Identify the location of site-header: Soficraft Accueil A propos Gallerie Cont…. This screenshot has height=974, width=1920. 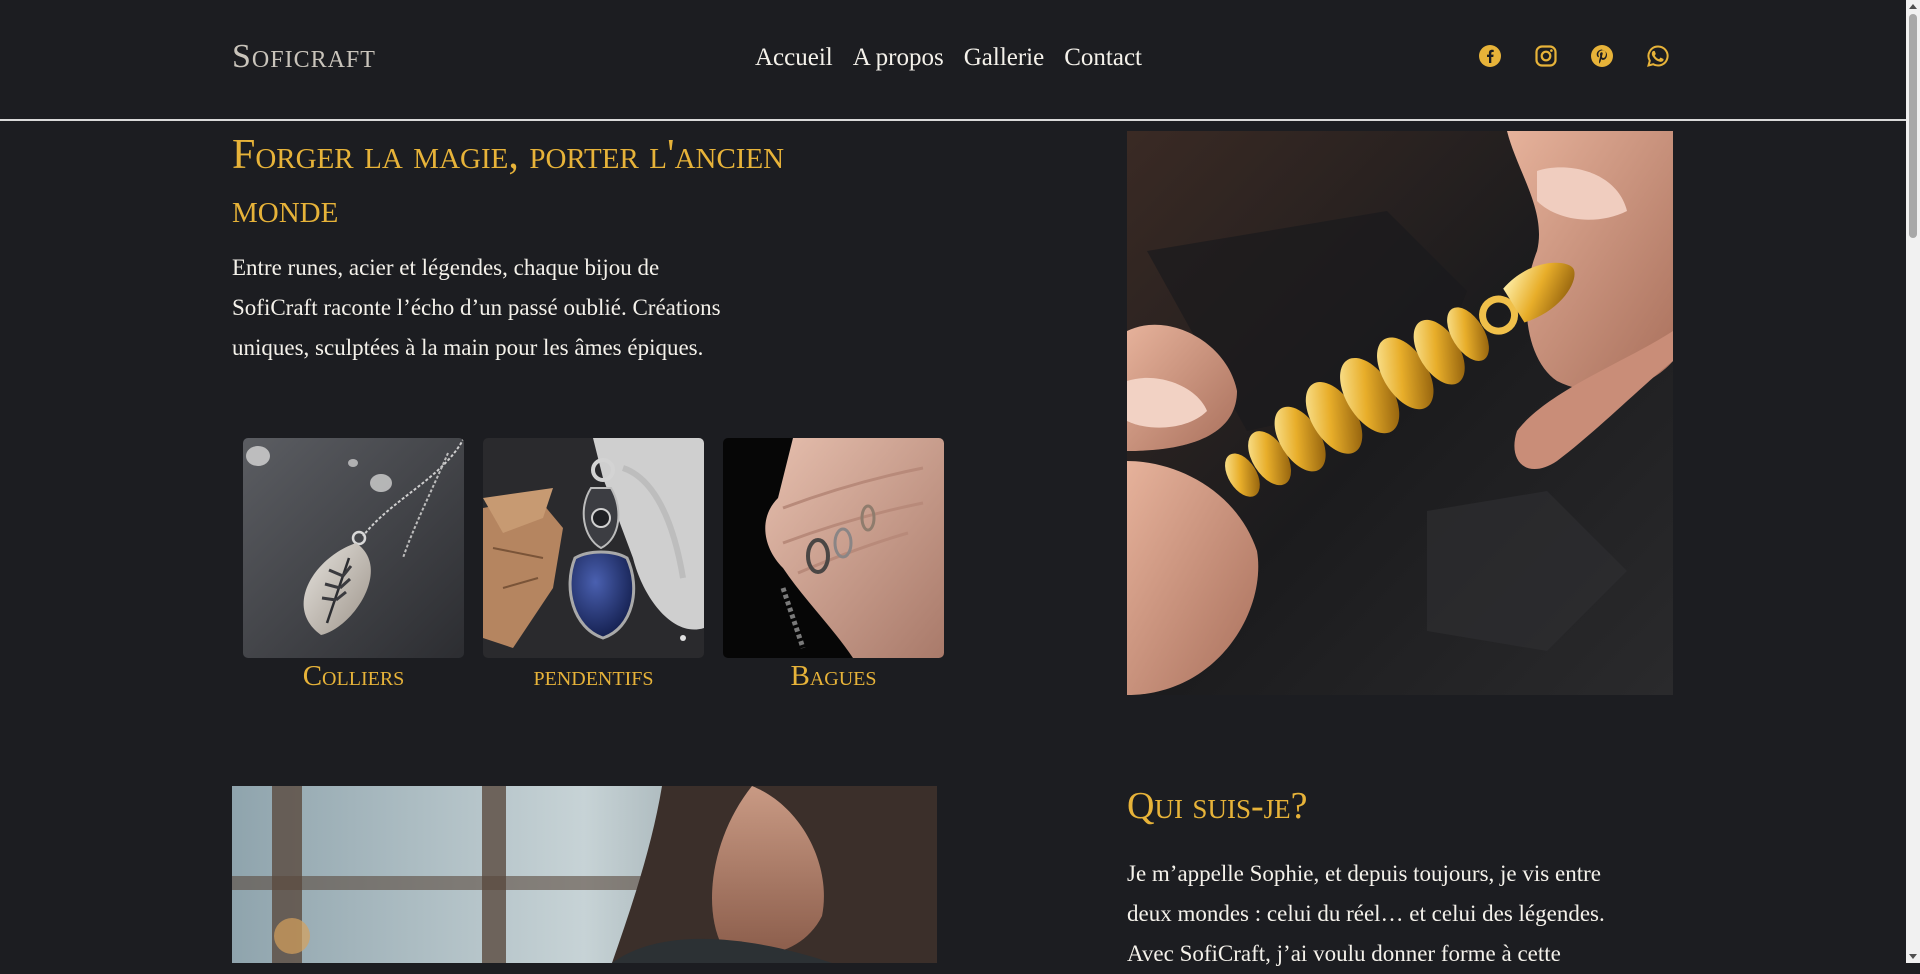
(953, 60).